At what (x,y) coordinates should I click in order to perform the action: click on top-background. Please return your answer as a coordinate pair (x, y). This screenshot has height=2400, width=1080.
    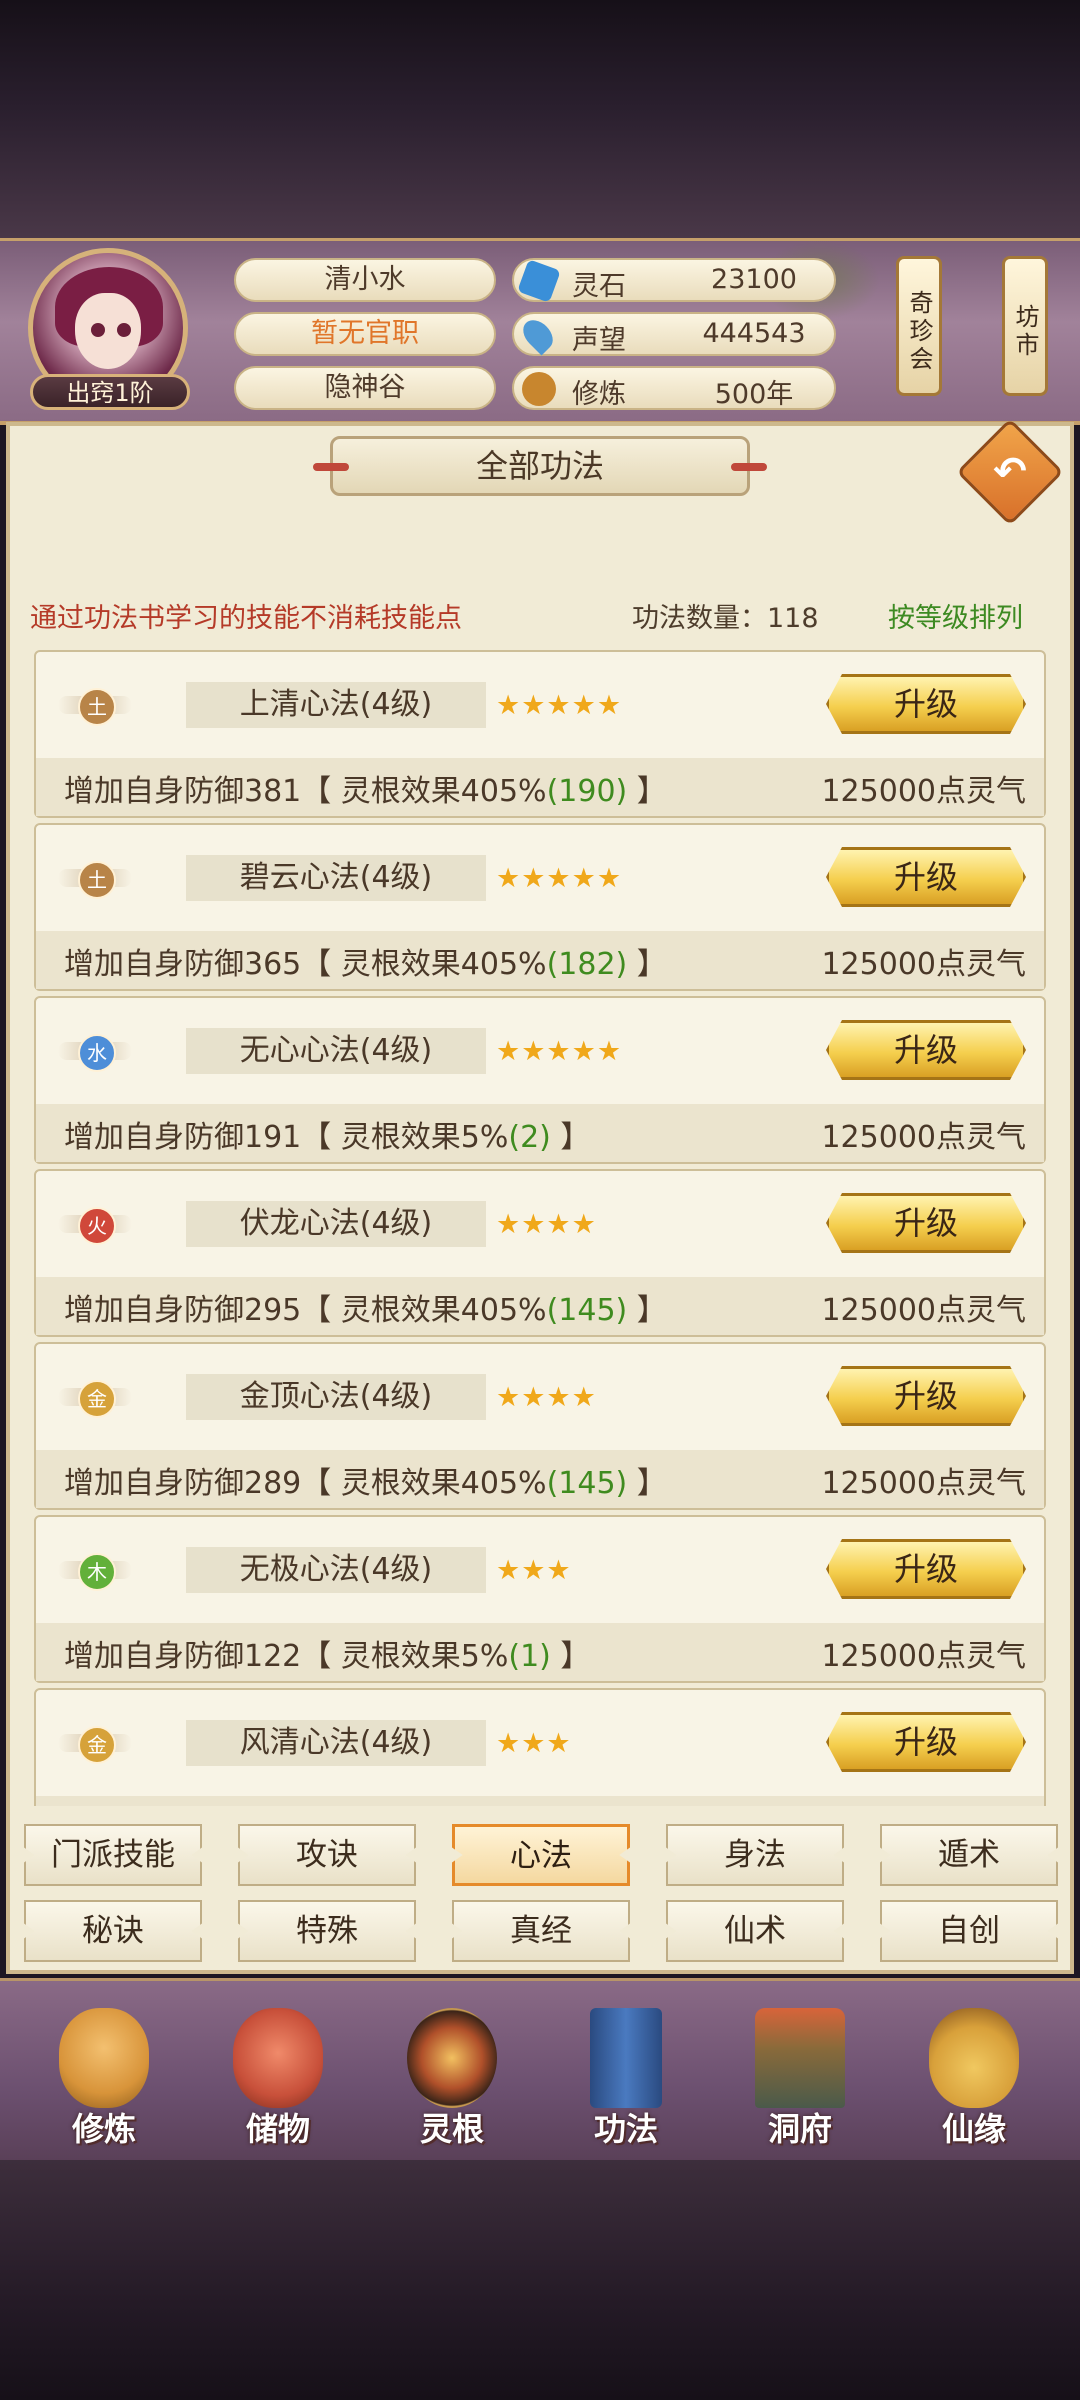
    Looking at the image, I should click on (540, 120).